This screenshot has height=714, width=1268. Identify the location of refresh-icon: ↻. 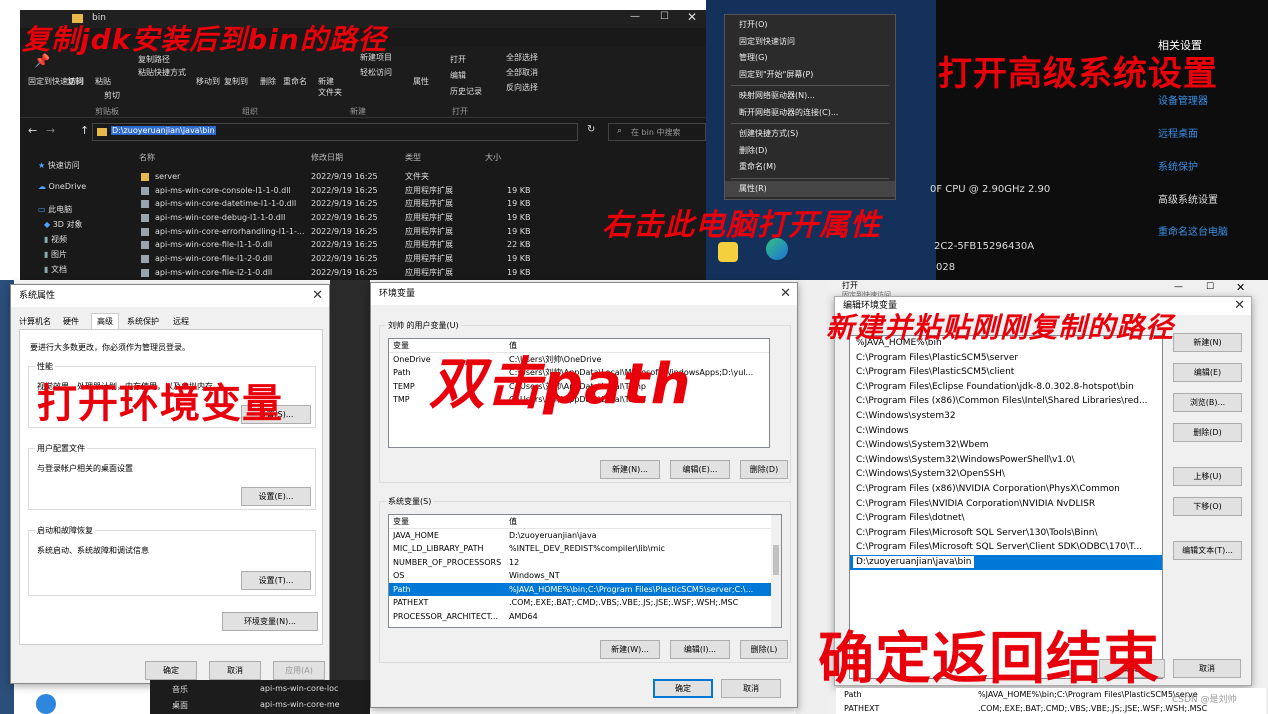
(591, 129).